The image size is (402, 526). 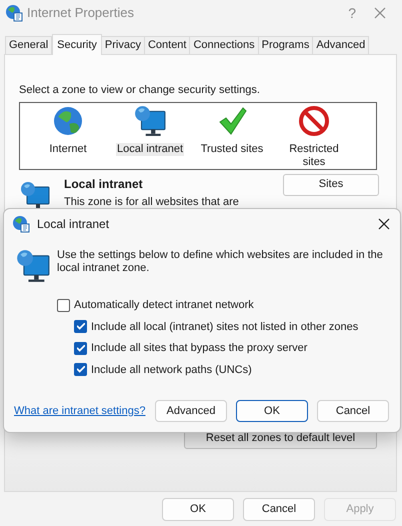 What do you see at coordinates (73, 224) in the screenshot?
I see `dialog-title: Local intranet` at bounding box center [73, 224].